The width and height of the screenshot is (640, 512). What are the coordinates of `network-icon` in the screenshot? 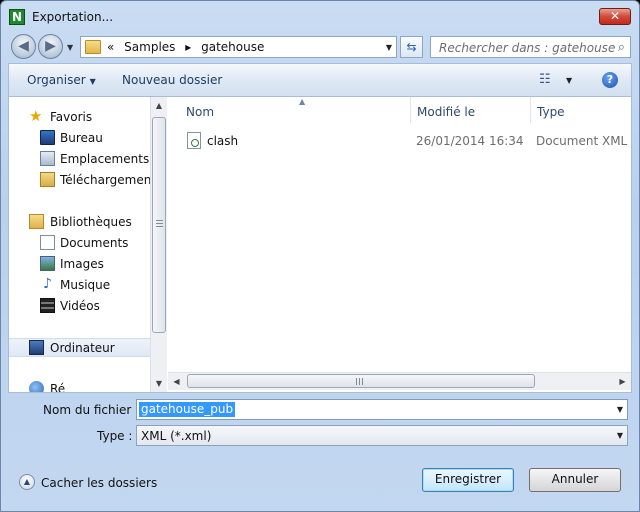 It's located at (36, 386).